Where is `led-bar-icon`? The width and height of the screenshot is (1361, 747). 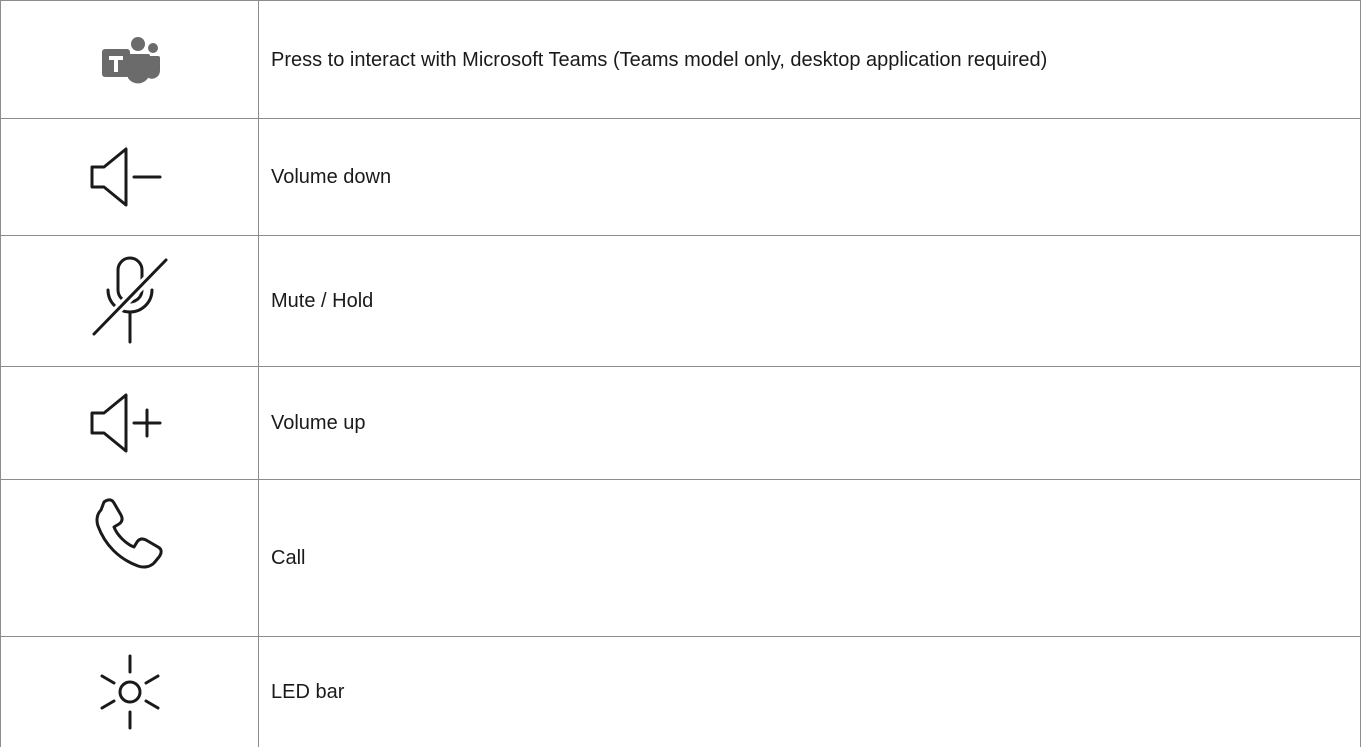 led-bar-icon is located at coordinates (129, 692).